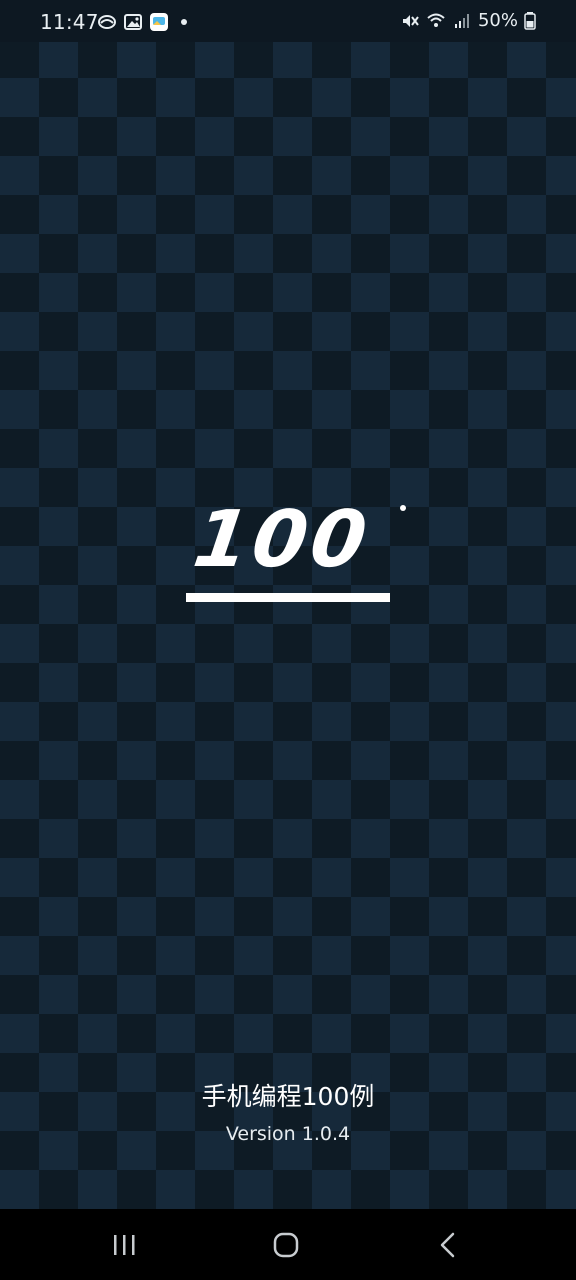 The image size is (576, 1280). Describe the element at coordinates (288, 597) in the screenshot. I see `logo-underline` at that location.